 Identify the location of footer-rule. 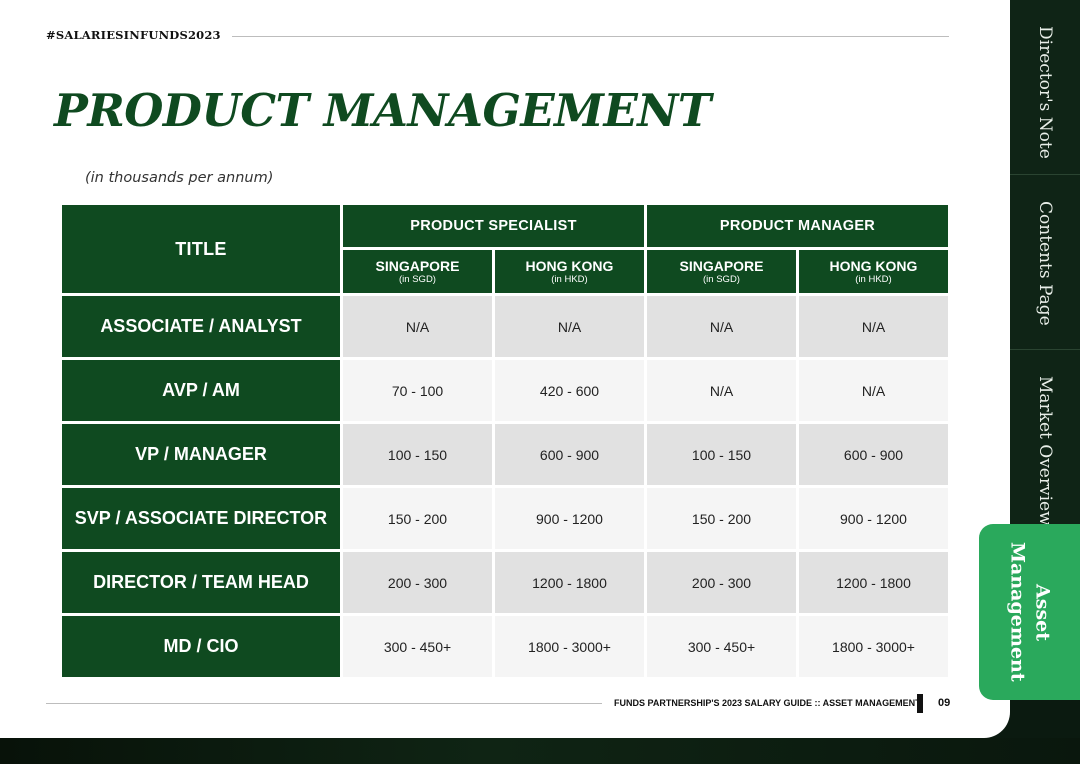
(324, 703).